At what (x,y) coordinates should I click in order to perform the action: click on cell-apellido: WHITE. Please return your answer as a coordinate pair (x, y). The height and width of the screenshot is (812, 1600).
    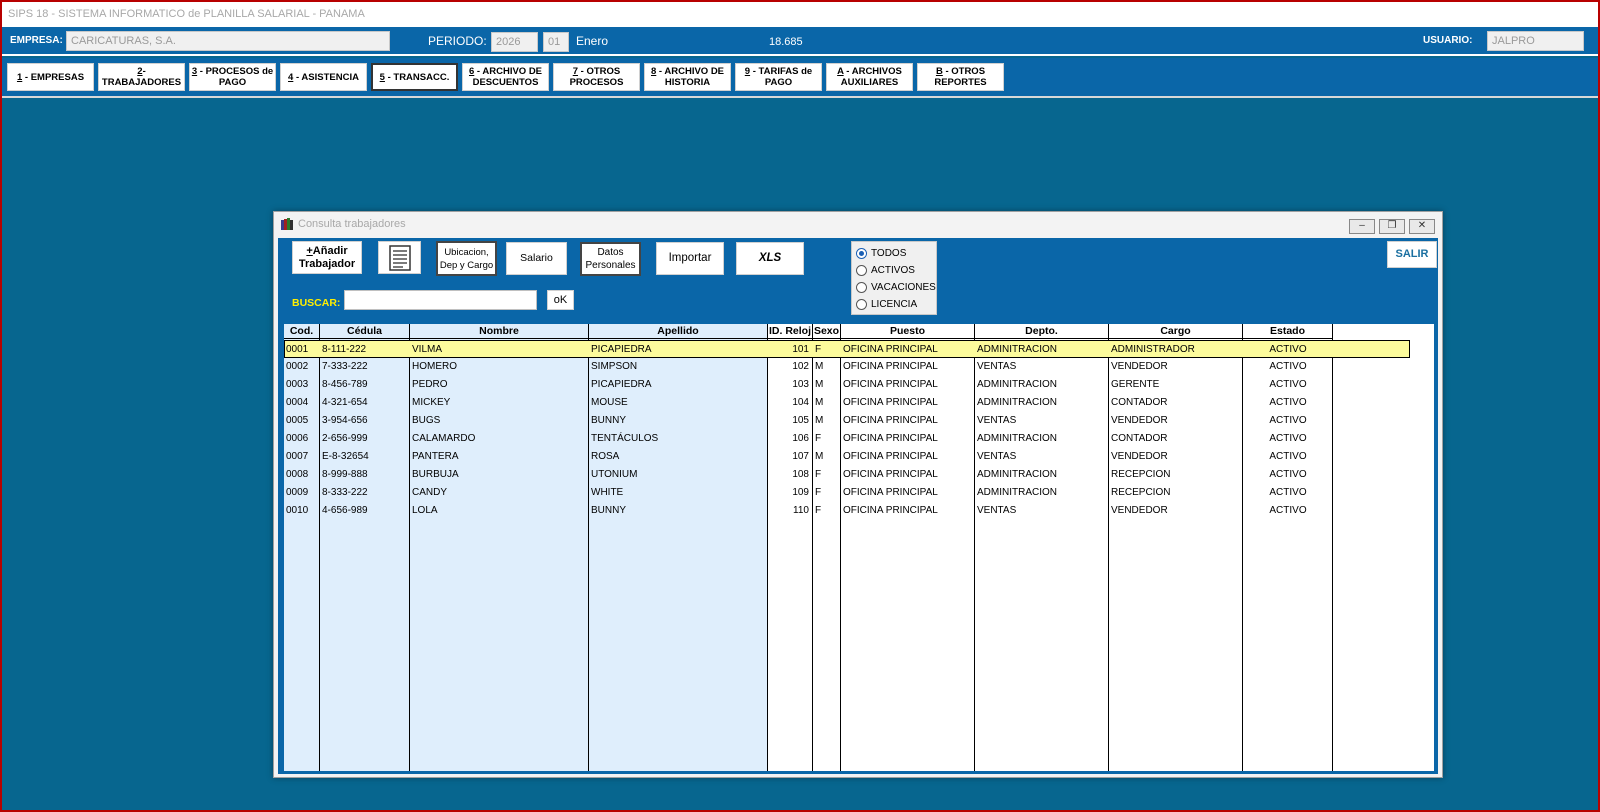
    Looking at the image, I should click on (607, 492).